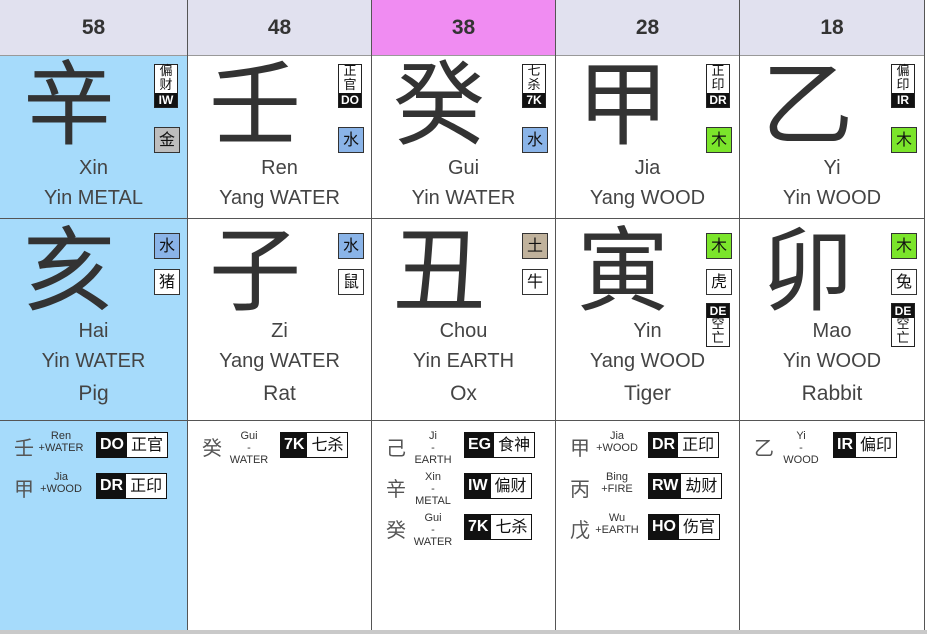 This screenshot has width=927, height=634. What do you see at coordinates (719, 140) in the screenshot?
I see `stem-element-wood-icon: 木` at bounding box center [719, 140].